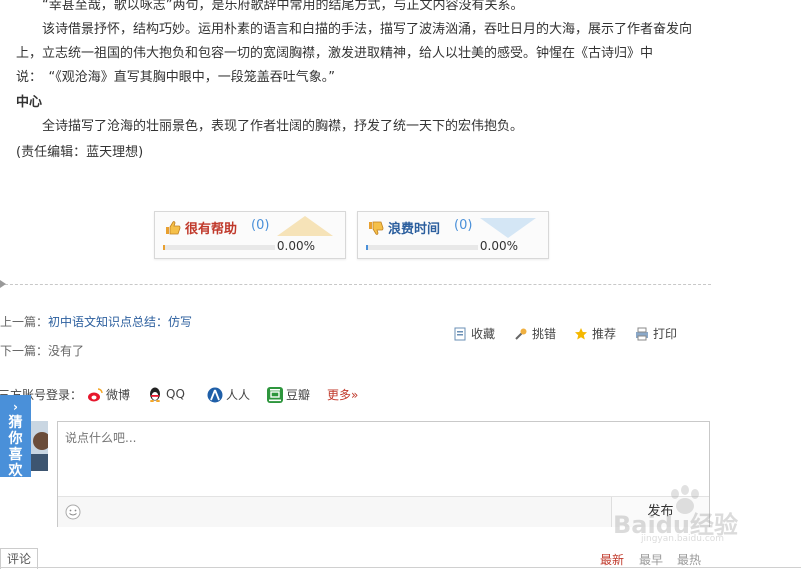 The height and width of the screenshot is (570, 801). What do you see at coordinates (175, 394) in the screenshot?
I see `qq-label: QQ` at bounding box center [175, 394].